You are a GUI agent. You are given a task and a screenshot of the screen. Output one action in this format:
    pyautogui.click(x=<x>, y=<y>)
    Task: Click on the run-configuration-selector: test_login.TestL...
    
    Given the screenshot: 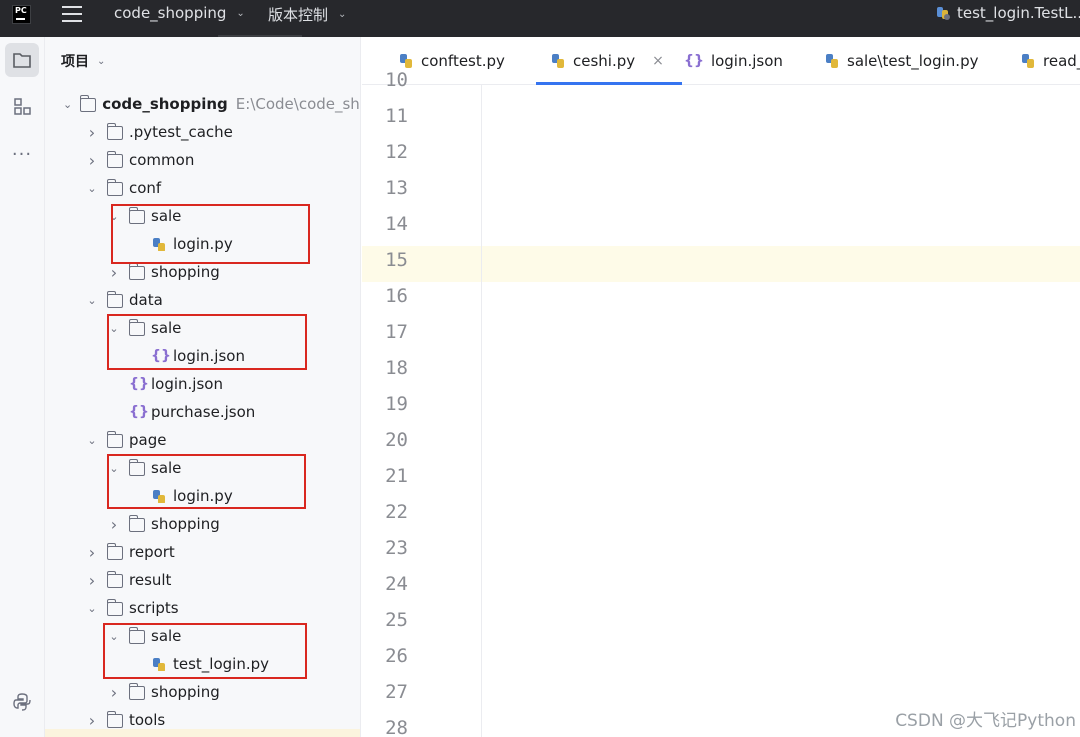 What is the action you would take?
    pyautogui.click(x=1007, y=13)
    